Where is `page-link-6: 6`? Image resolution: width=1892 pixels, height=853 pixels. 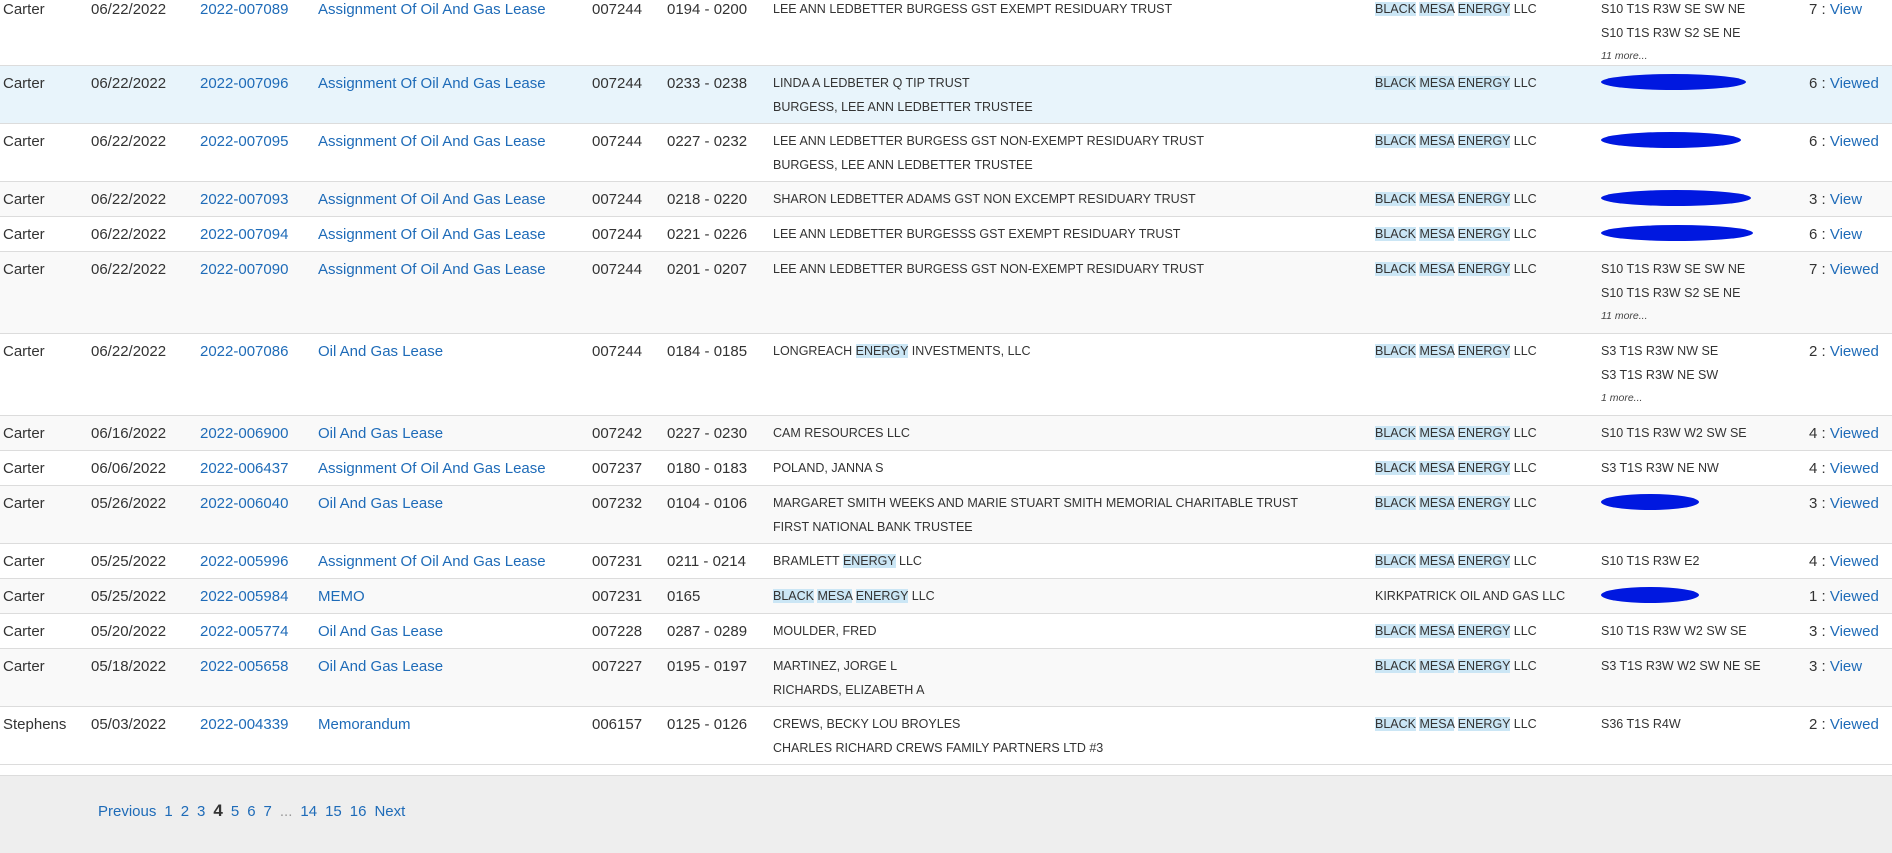 page-link-6: 6 is located at coordinates (251, 811).